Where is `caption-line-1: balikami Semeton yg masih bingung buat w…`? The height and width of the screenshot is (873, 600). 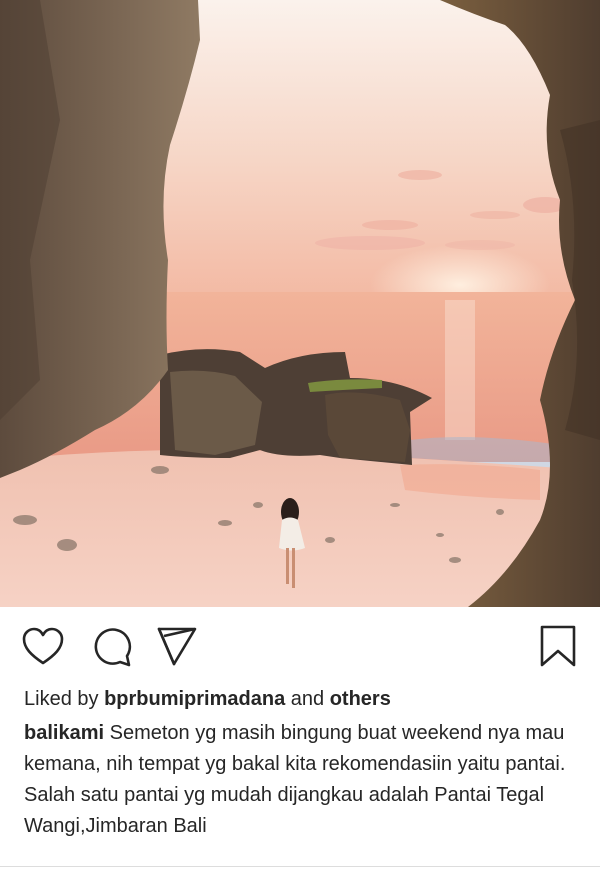
caption-line-1: balikami Semeton yg masih bingung buat w… is located at coordinates (304, 749).